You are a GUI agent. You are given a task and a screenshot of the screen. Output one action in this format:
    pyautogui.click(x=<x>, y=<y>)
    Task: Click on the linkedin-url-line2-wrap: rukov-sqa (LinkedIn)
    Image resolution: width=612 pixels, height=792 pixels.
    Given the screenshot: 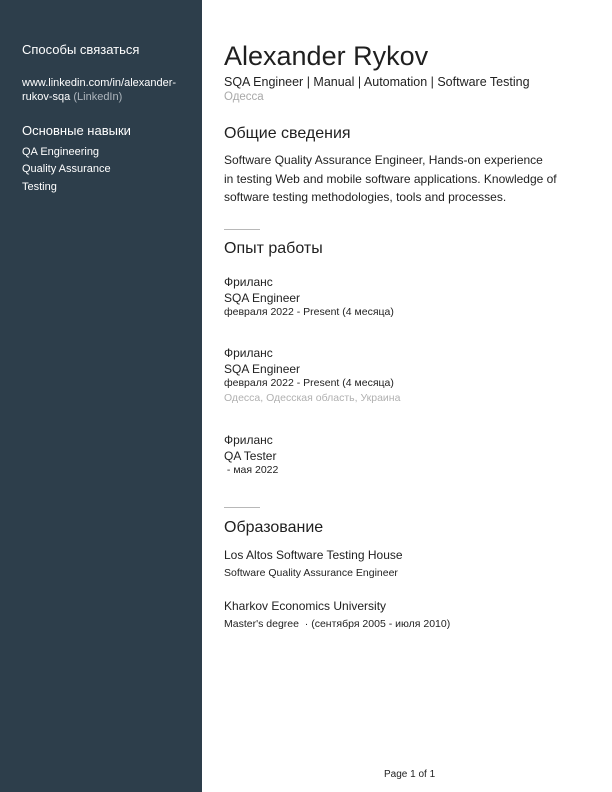 What is the action you would take?
    pyautogui.click(x=99, y=97)
    